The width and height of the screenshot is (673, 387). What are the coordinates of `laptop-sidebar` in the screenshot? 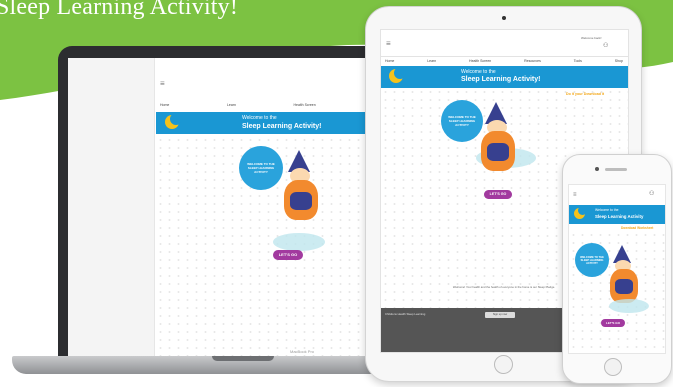 It's located at (111, 208).